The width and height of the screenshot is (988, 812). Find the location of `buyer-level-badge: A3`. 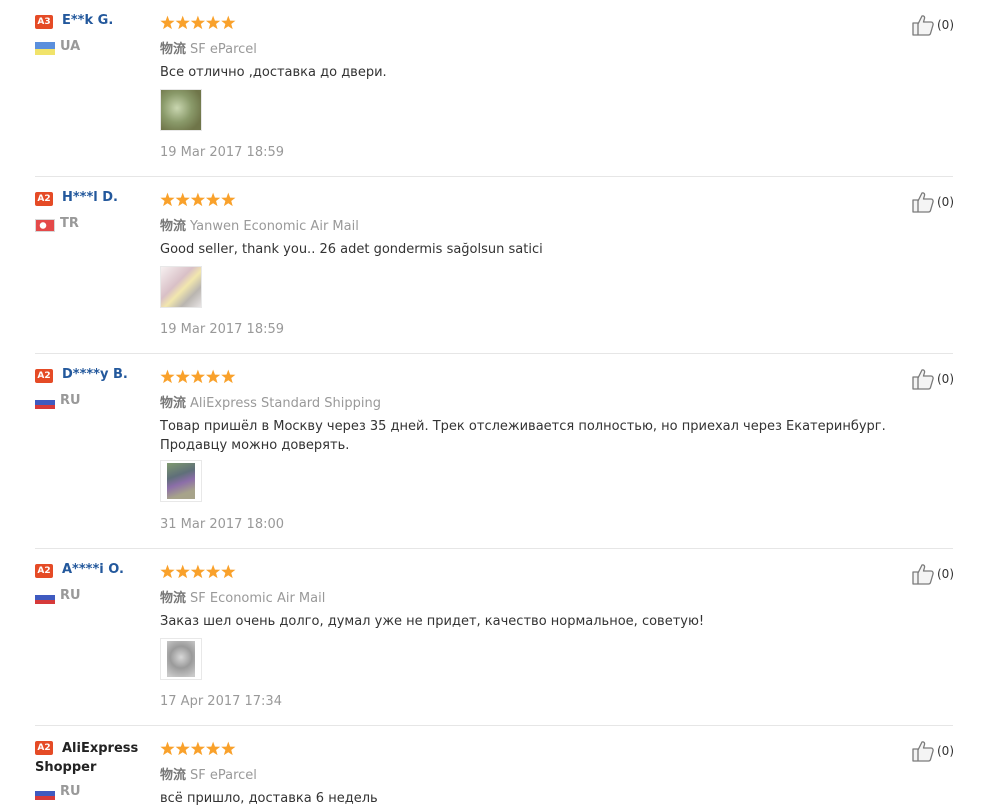

buyer-level-badge: A3 is located at coordinates (44, 22).